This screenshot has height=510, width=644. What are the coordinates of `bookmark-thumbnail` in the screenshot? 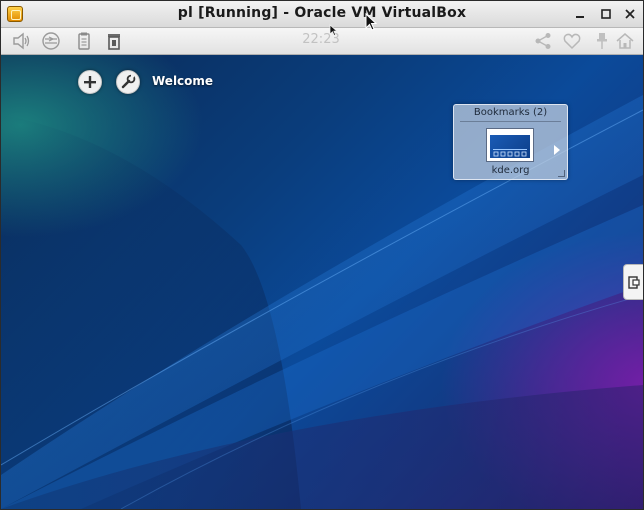 It's located at (510, 145).